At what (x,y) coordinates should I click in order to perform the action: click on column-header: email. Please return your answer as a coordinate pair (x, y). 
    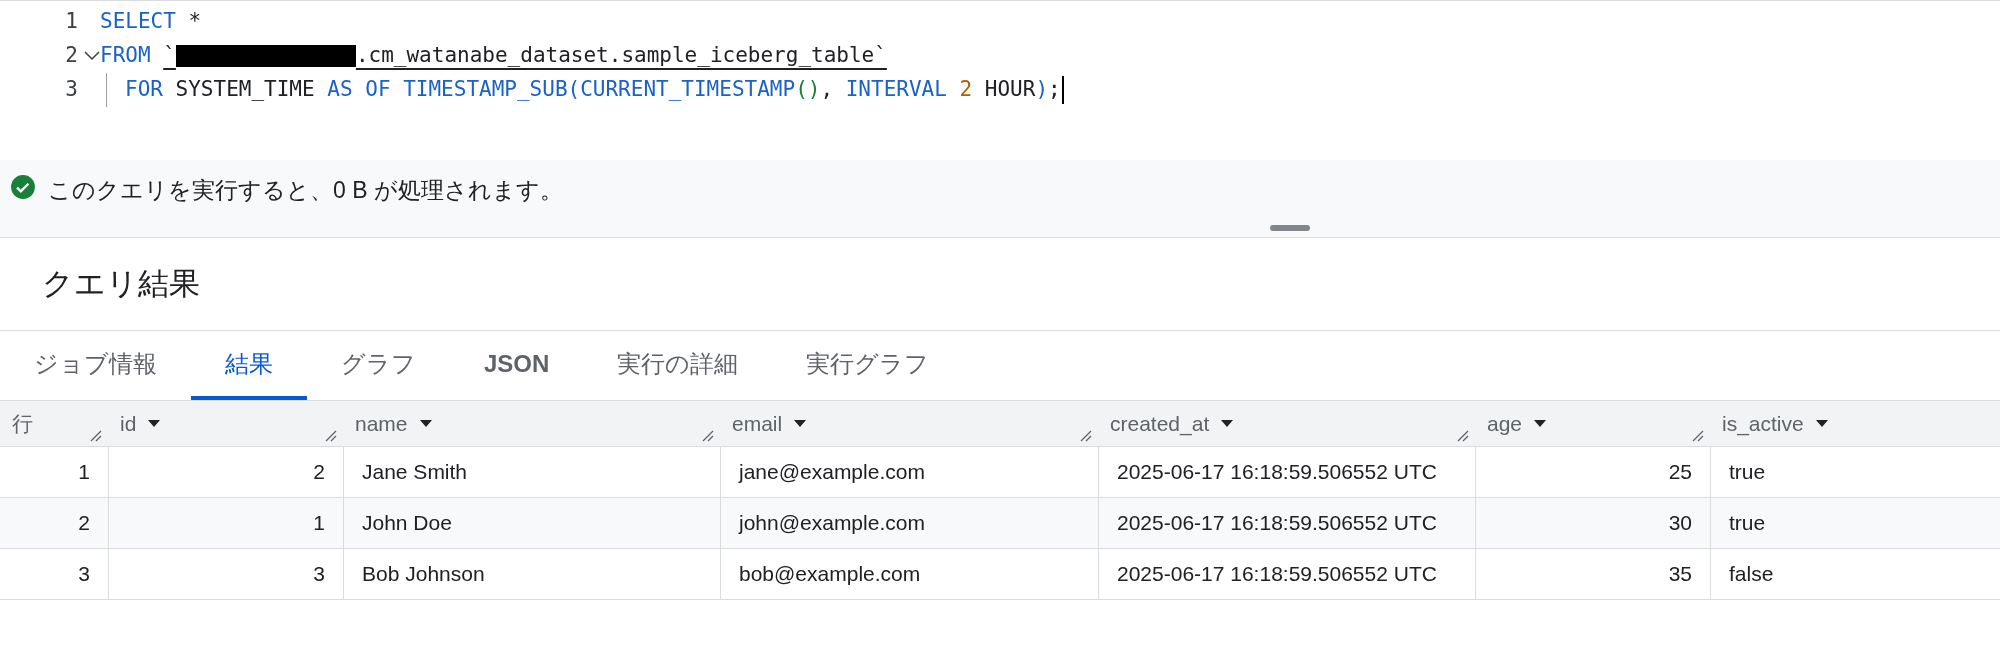
    Looking at the image, I should click on (909, 423).